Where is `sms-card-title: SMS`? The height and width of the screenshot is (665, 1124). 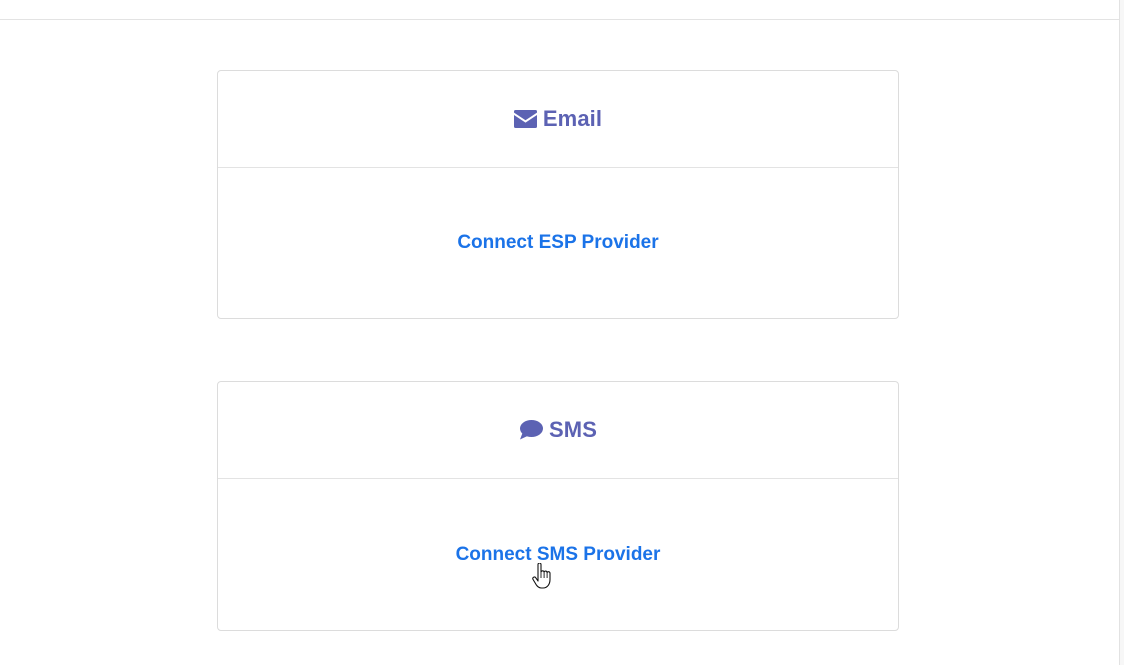
sms-card-title: SMS is located at coordinates (573, 429).